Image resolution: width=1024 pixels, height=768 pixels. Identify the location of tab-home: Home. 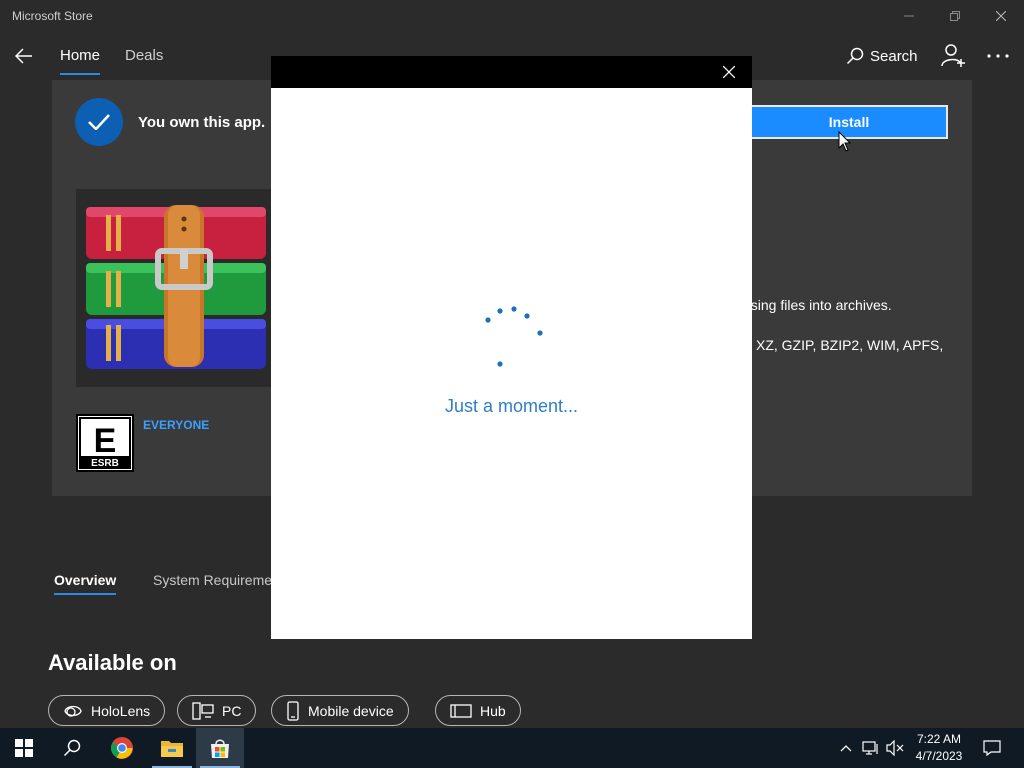
(80, 61).